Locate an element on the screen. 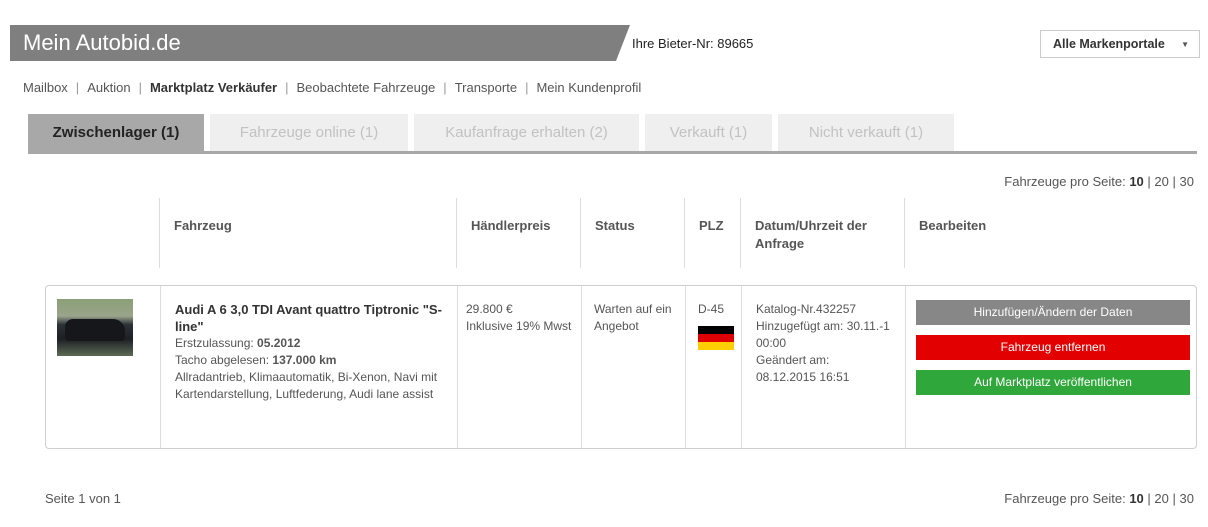 This screenshot has width=1208, height=527. portal-select: Alle Markenportale ▼ is located at coordinates (1120, 44).